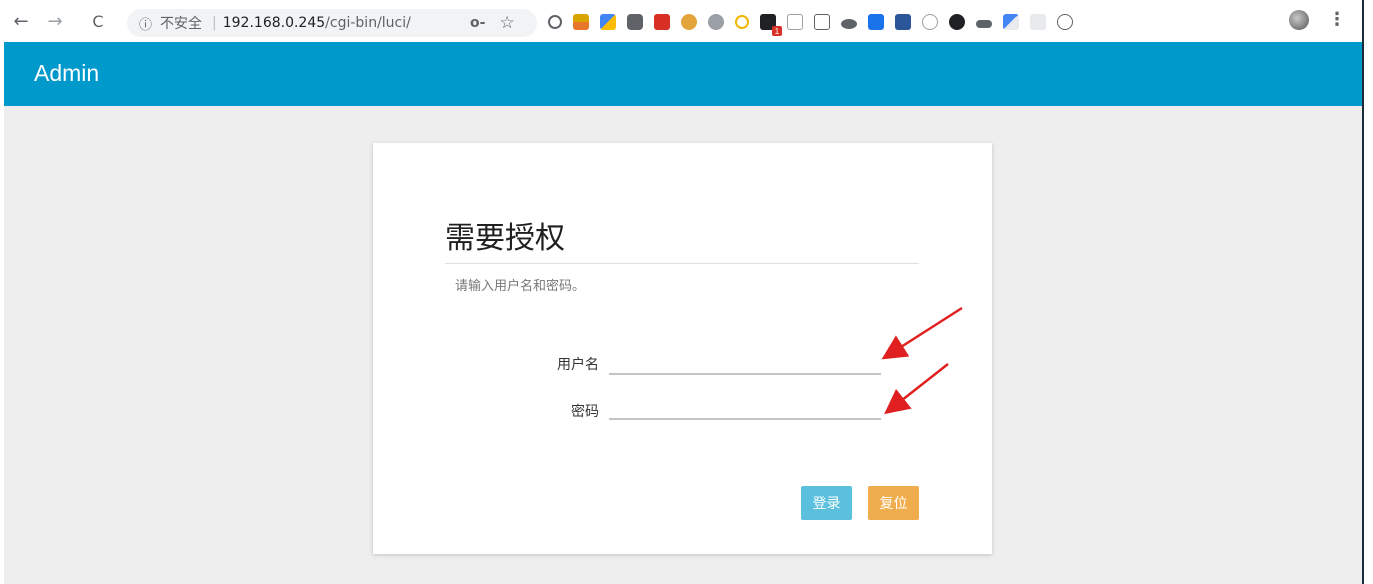 This screenshot has width=1373, height=584. What do you see at coordinates (849, 23) in the screenshot?
I see `eye-extension-icon` at bounding box center [849, 23].